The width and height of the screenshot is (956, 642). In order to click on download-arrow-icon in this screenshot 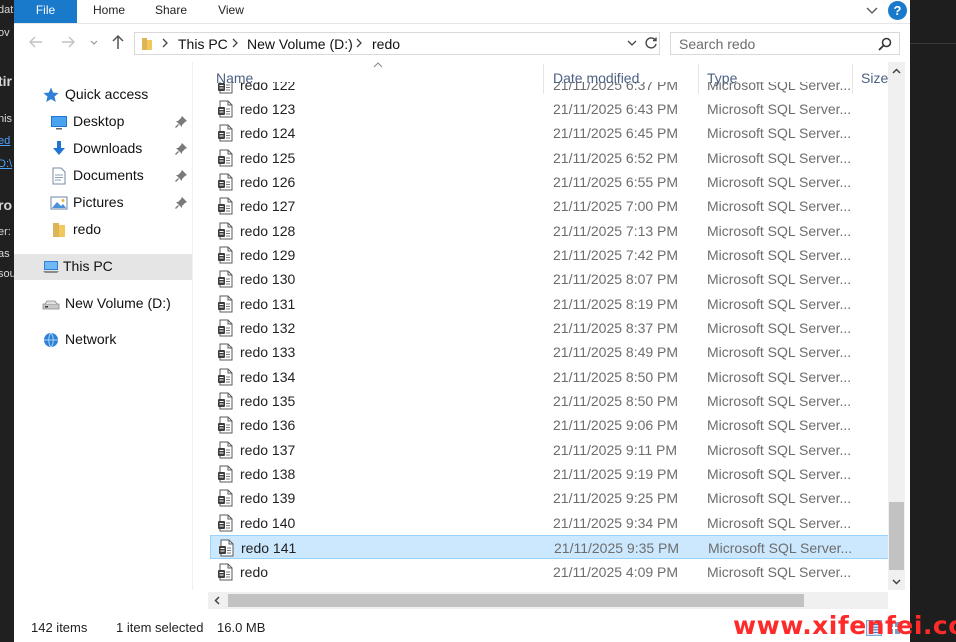, I will do `click(59, 148)`.